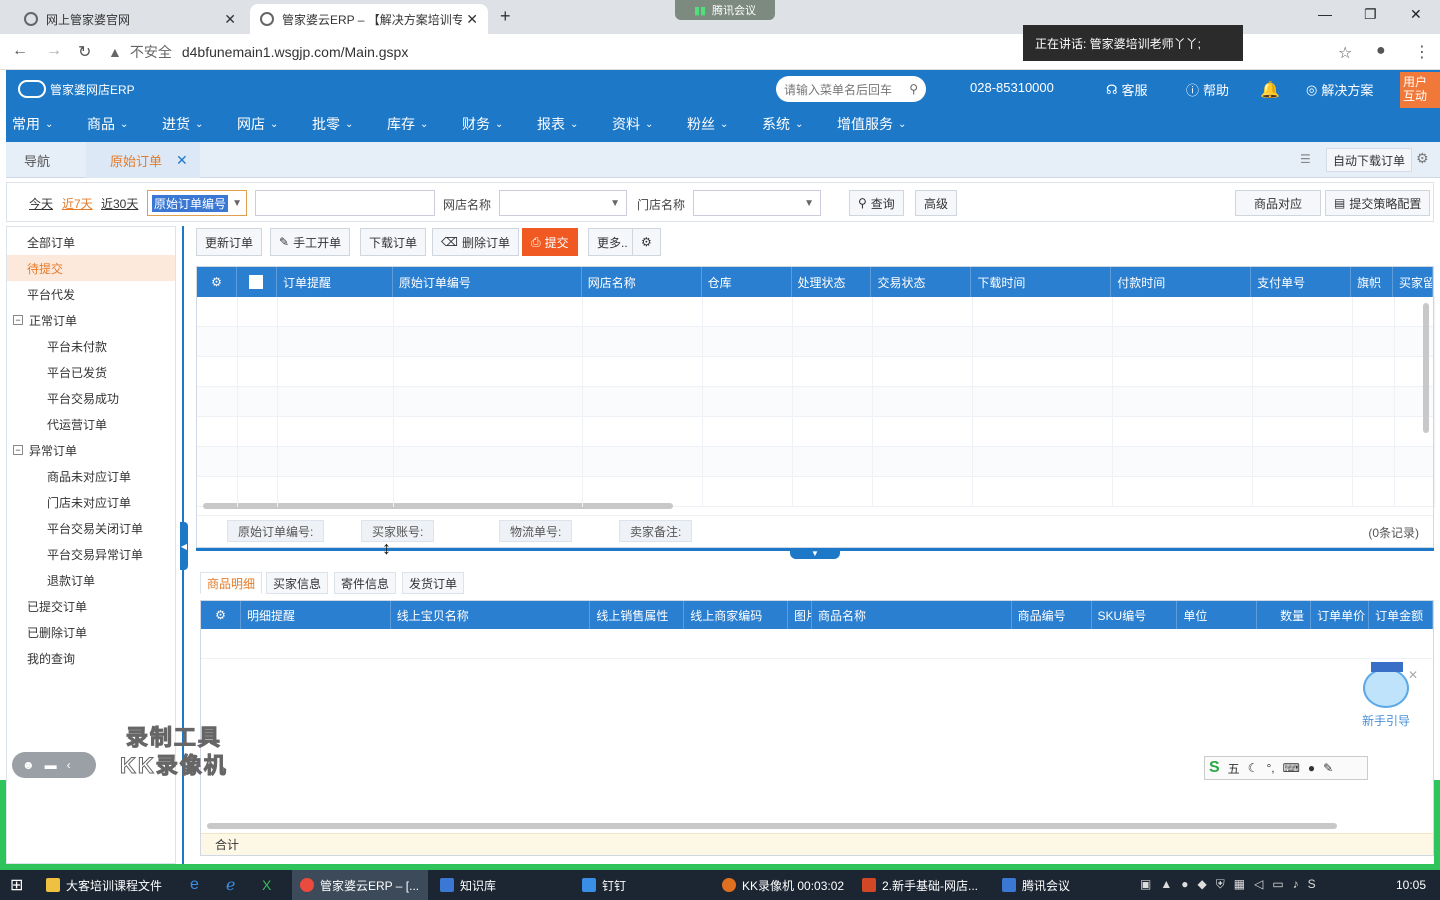 This screenshot has height=900, width=1440. What do you see at coordinates (1413, 282) in the screenshot?
I see `column-header: 买家留` at bounding box center [1413, 282].